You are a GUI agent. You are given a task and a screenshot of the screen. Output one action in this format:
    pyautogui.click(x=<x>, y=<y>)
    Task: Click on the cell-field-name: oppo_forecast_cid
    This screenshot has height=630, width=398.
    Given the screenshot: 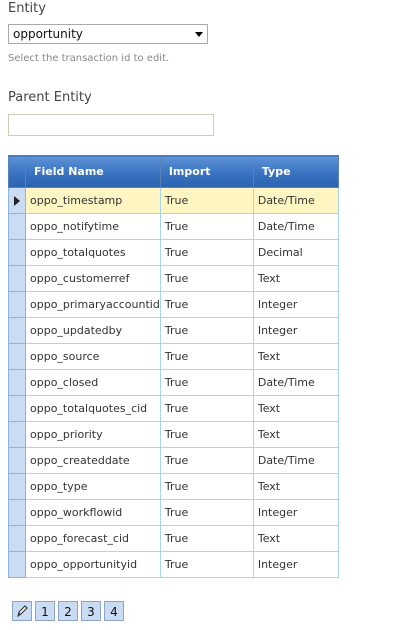 What is the action you would take?
    pyautogui.click(x=93, y=538)
    